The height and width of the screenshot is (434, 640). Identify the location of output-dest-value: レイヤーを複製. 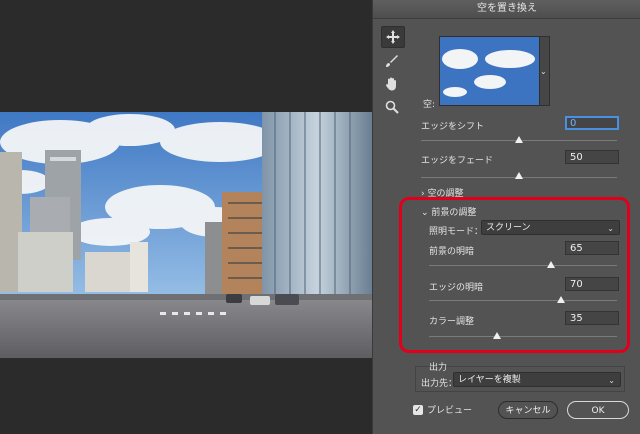
(489, 380).